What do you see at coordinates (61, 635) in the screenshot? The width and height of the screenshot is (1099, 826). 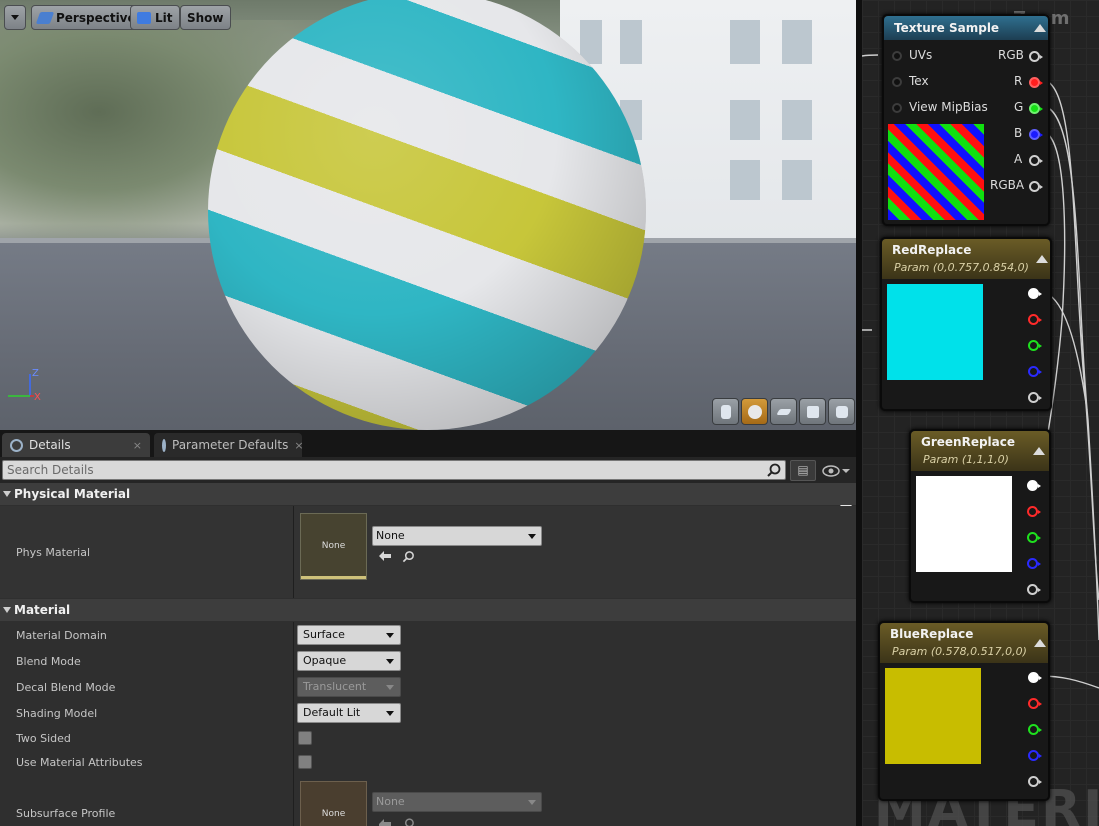 I see `material-domain-label: Material Domain` at bounding box center [61, 635].